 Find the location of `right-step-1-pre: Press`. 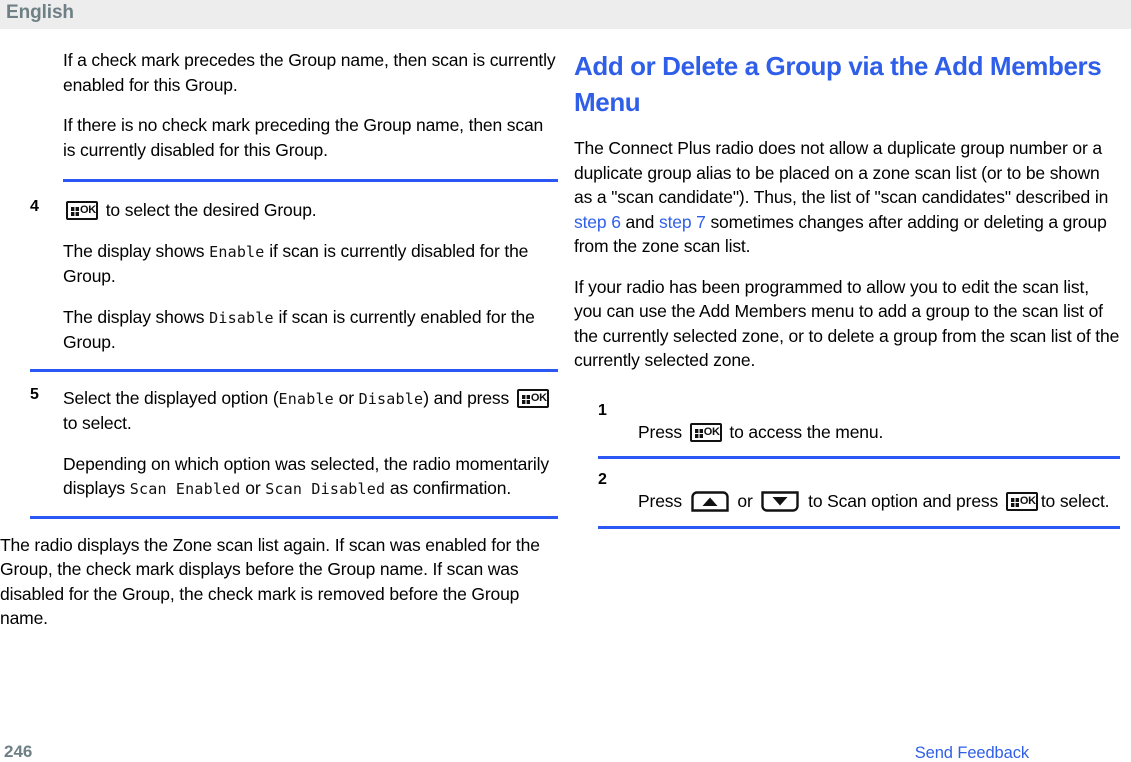

right-step-1-pre: Press is located at coordinates (660, 431).